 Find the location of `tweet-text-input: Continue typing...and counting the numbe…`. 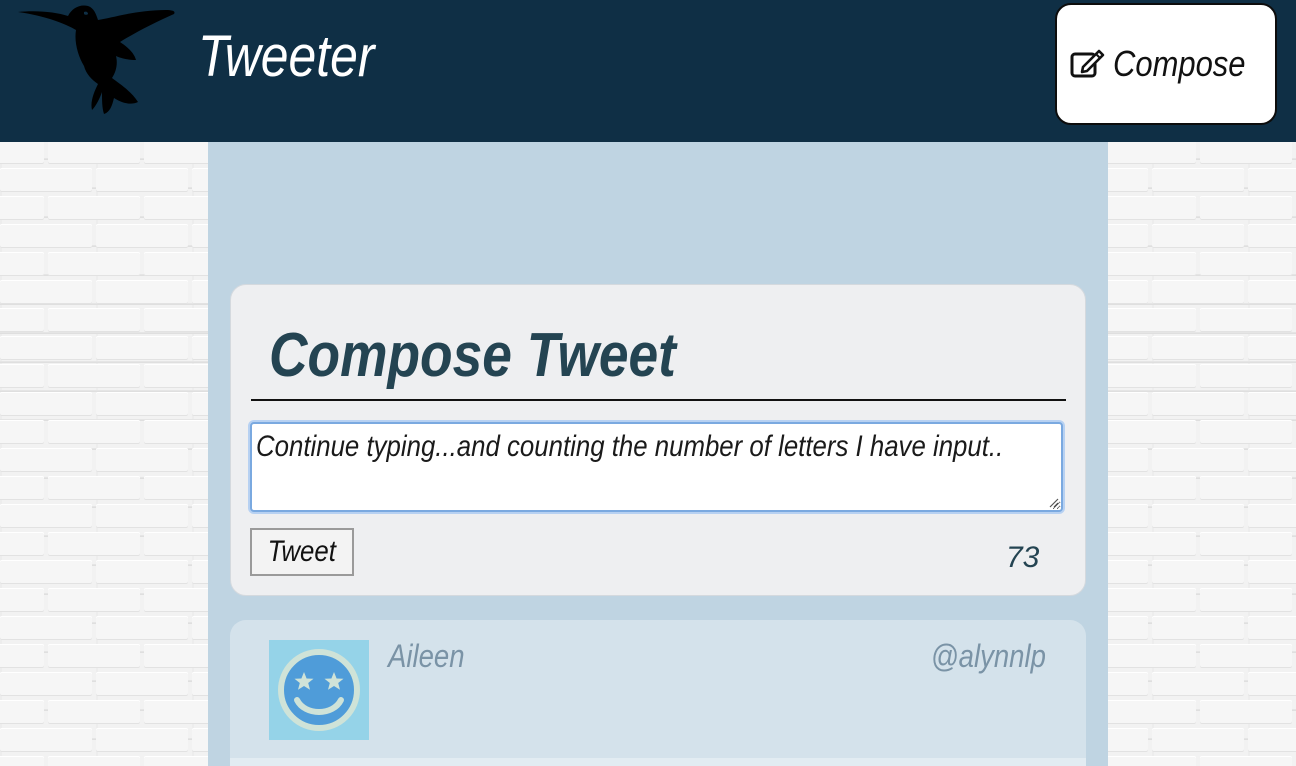

tweet-text-input: Continue typing...and counting the numbe… is located at coordinates (656, 467).